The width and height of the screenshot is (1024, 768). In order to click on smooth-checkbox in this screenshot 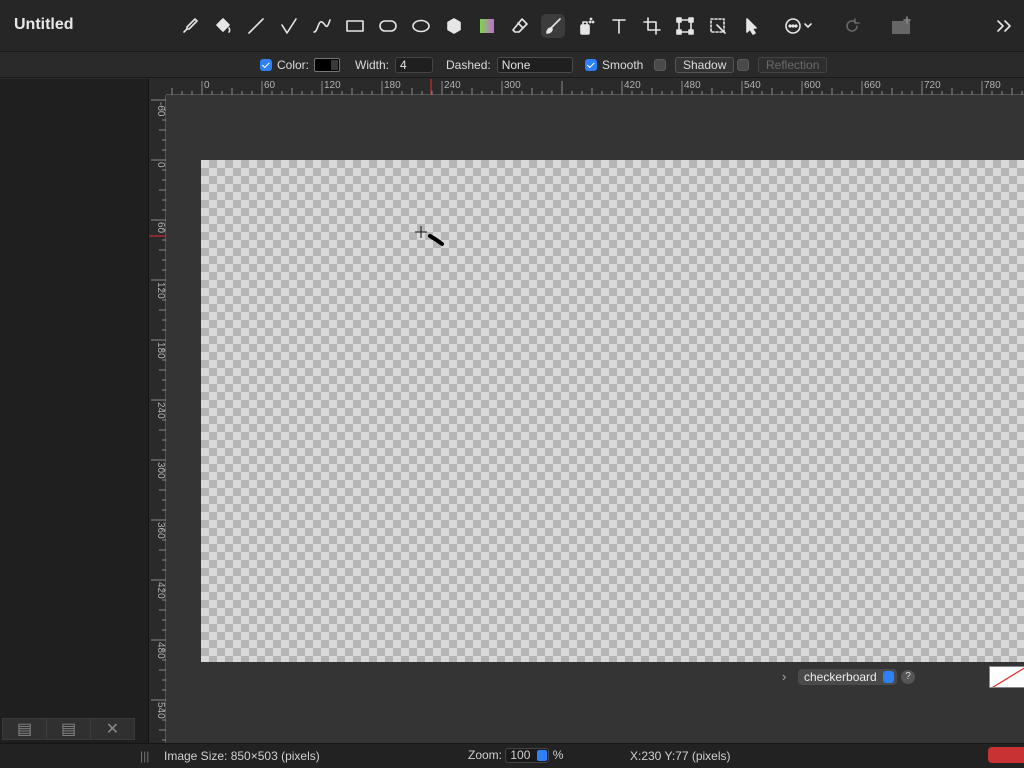, I will do `click(591, 65)`.